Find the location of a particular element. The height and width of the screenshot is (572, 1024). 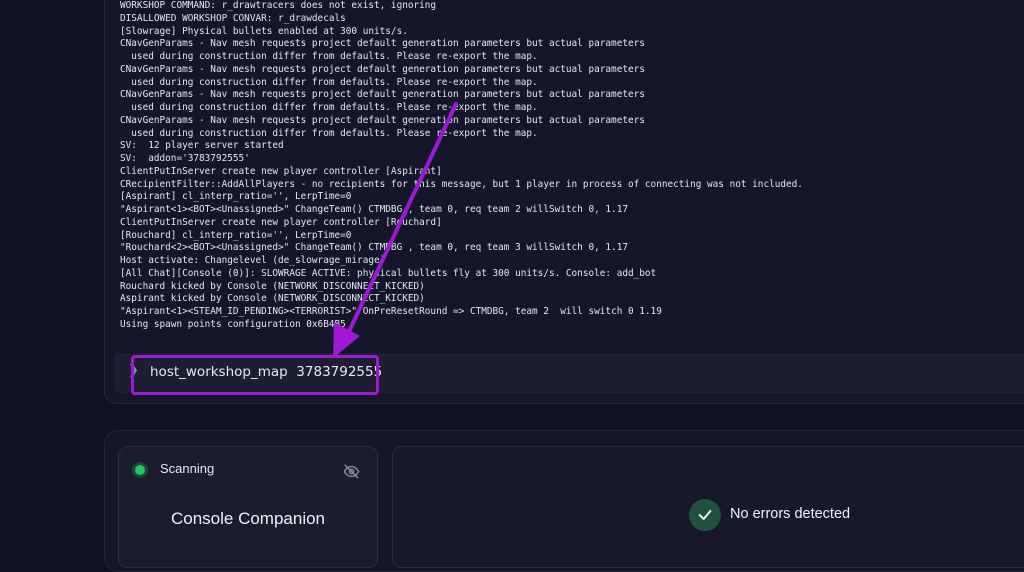

results-card: No errors detected is located at coordinates (708, 507).